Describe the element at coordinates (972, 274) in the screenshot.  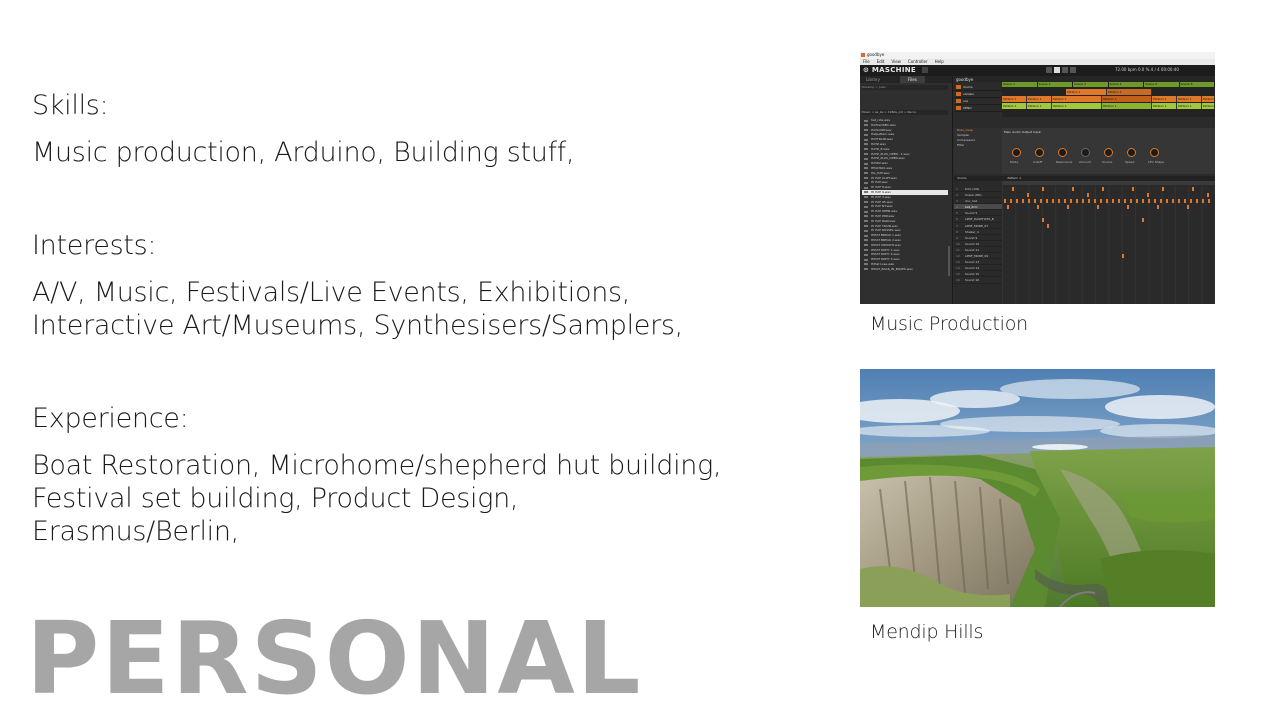
I see `maschine-sound-label: Sound 15` at that location.